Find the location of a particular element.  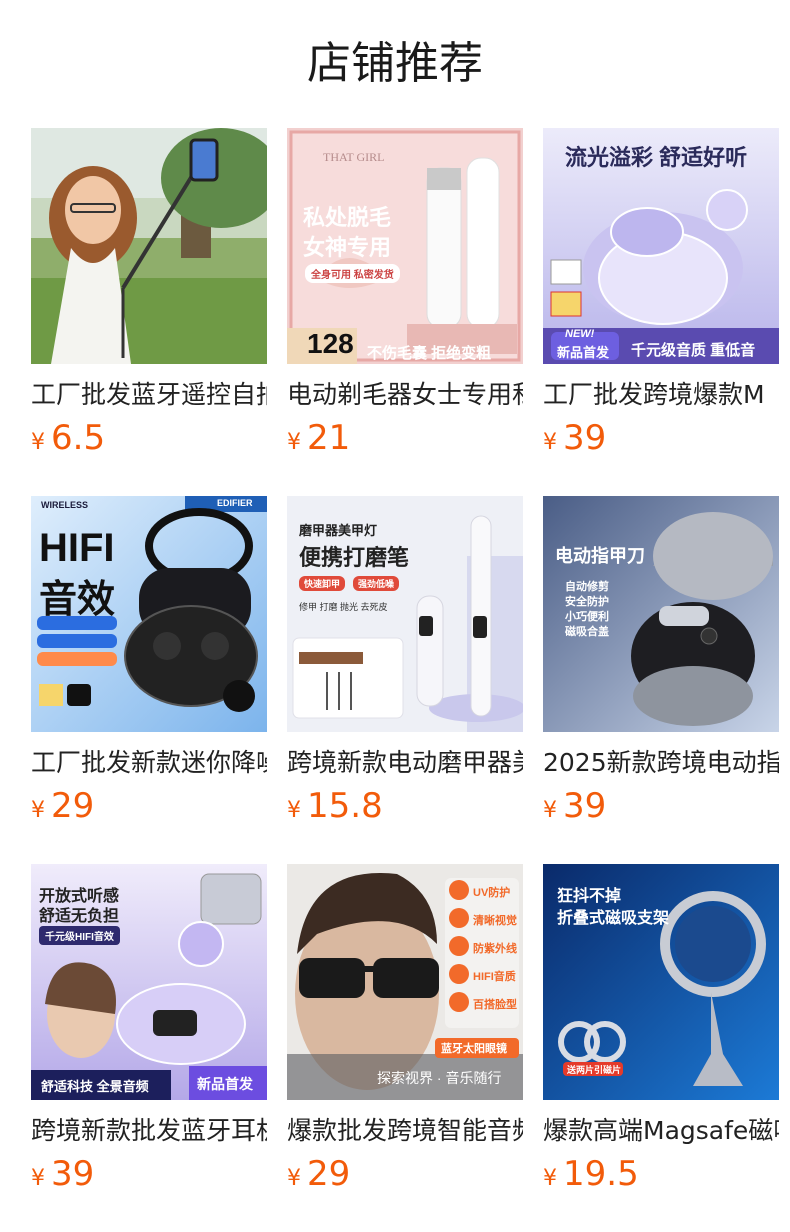

headline-text: 私处脱毛 is located at coordinates (347, 217).